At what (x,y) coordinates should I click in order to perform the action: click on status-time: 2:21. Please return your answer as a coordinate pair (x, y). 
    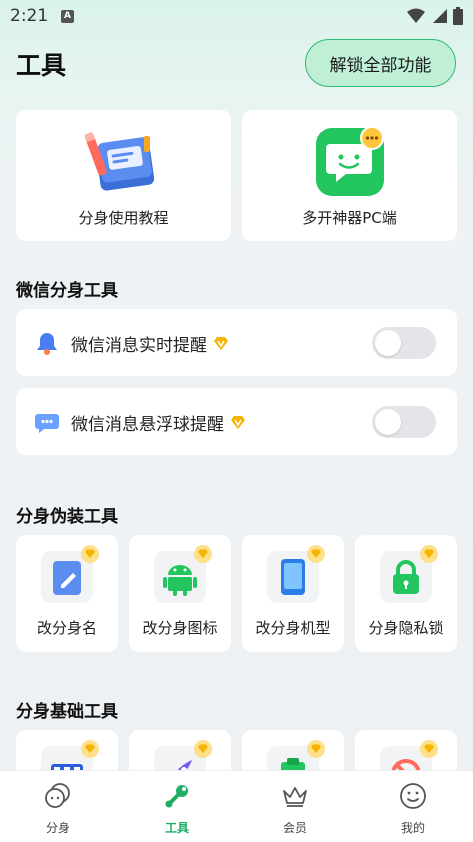
    Looking at the image, I should click on (29, 16).